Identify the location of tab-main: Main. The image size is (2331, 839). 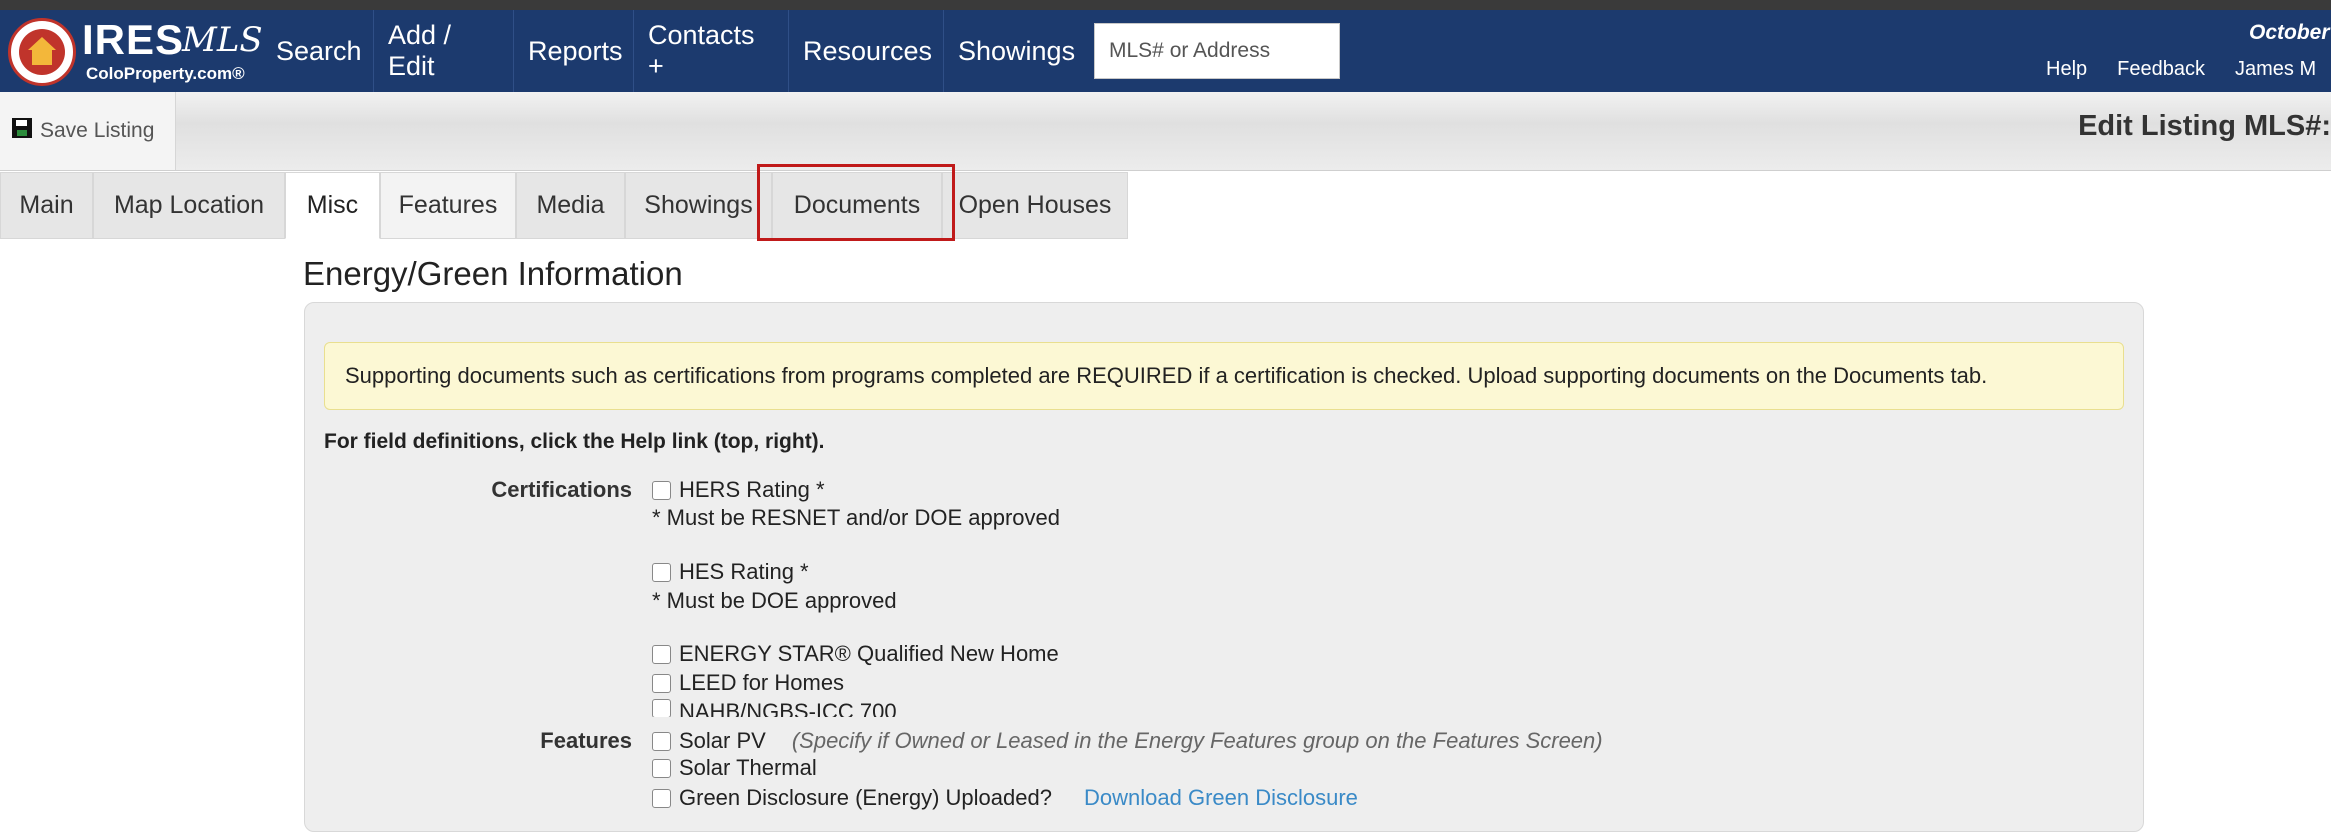
(46, 205).